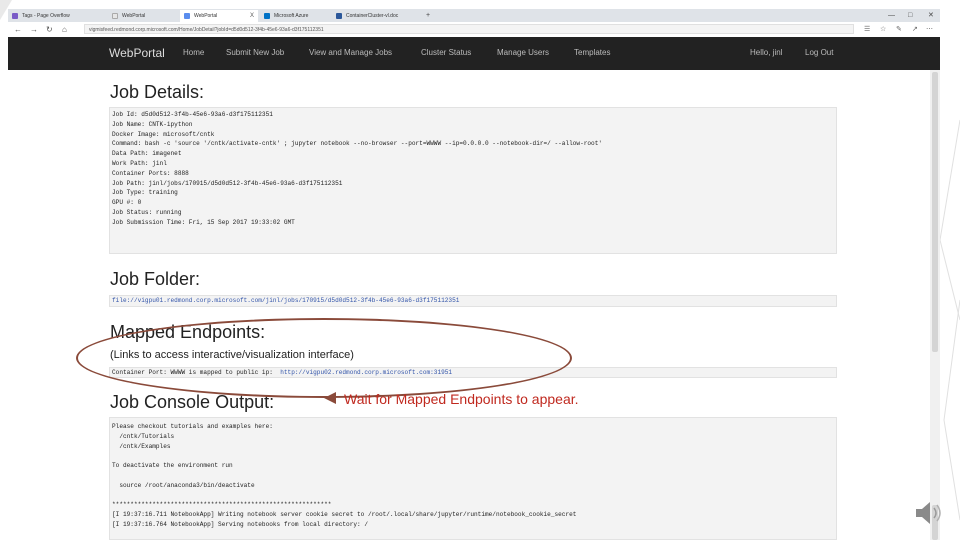 The image size is (960, 540). Describe the element at coordinates (127, 203) in the screenshot. I see `job-detail-line: GPU #: 0` at that location.